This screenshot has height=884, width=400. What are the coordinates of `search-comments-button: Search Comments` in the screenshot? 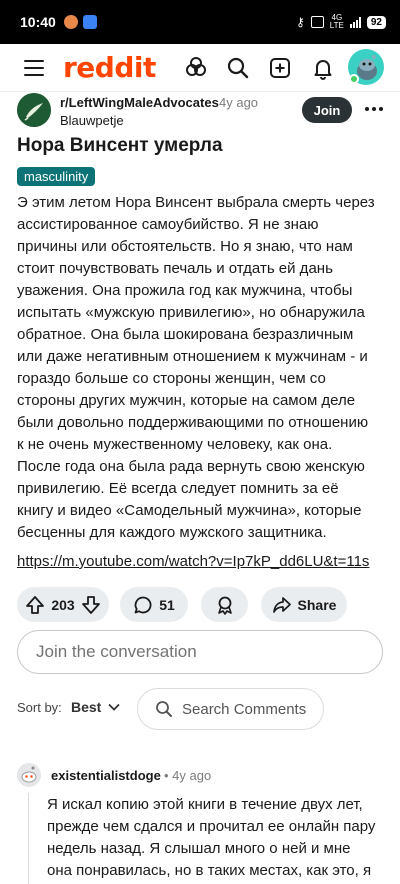 It's located at (230, 709).